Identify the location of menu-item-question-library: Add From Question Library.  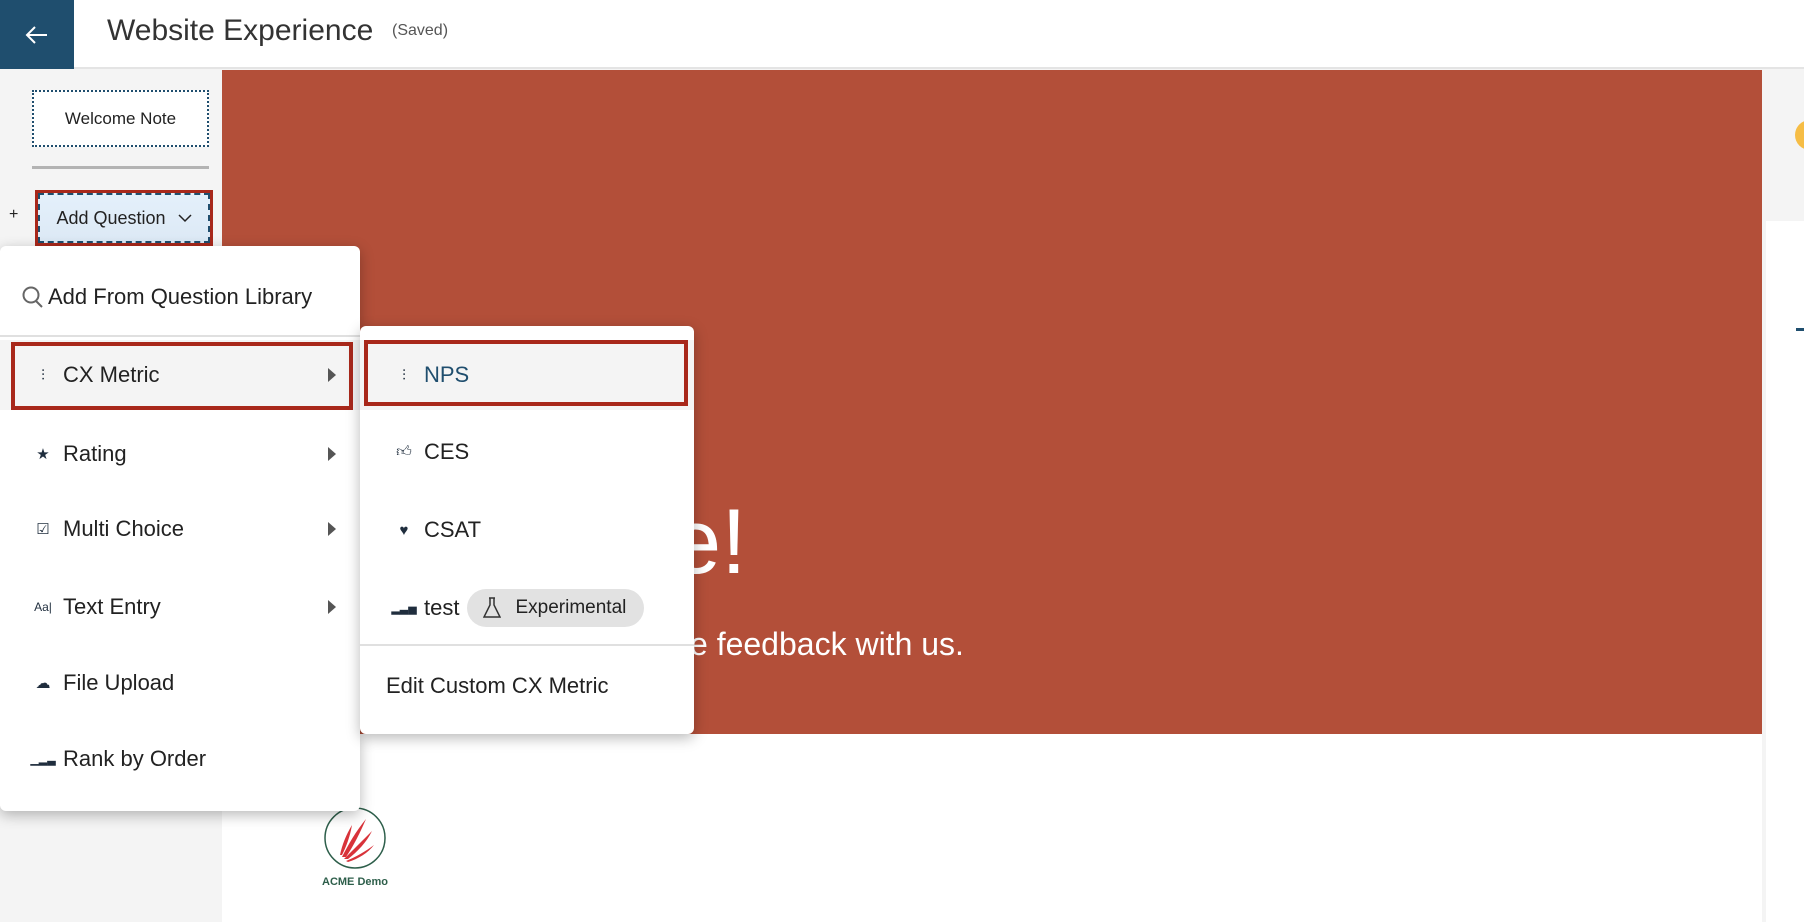
(180, 297).